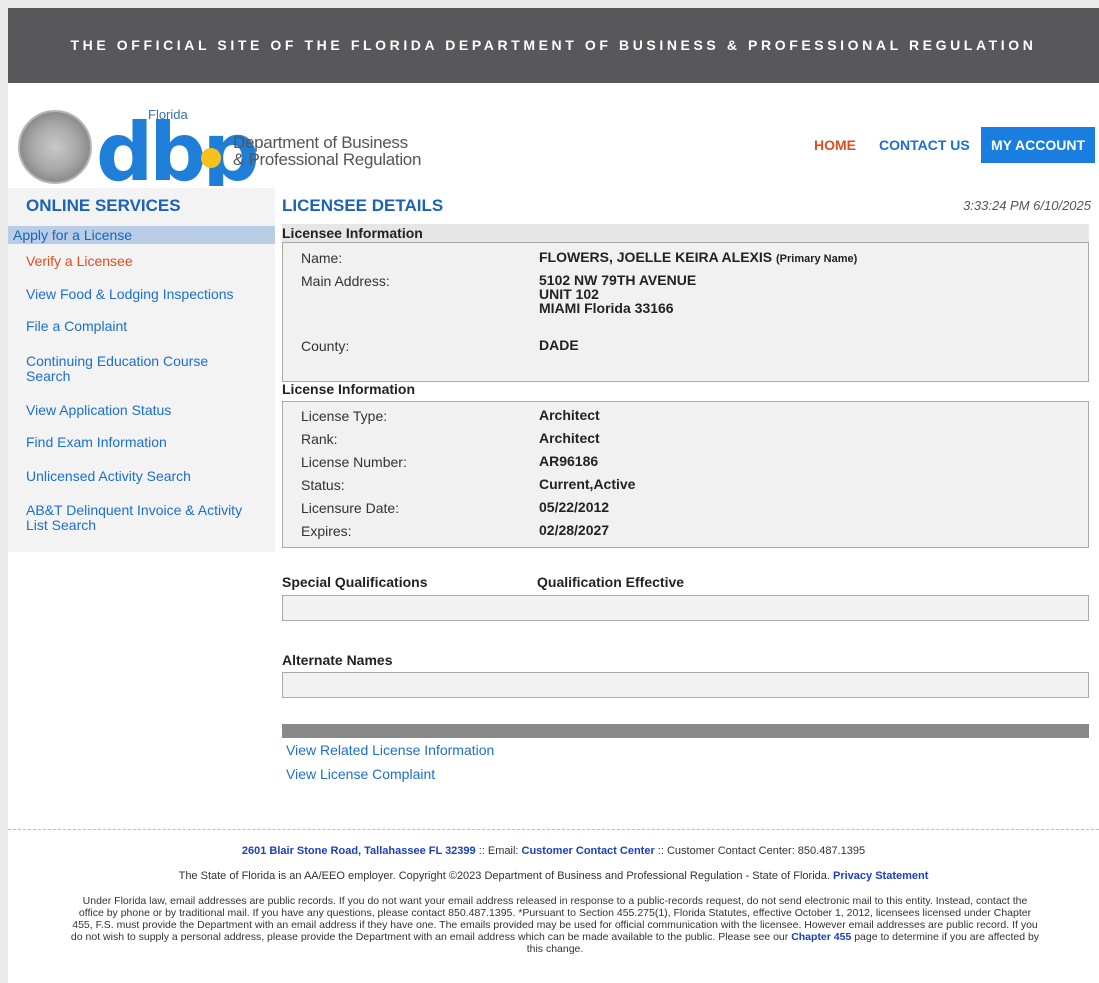 The width and height of the screenshot is (1099, 983). Describe the element at coordinates (924, 145) in the screenshot. I see `nav-contact-link: CONTACT US` at that location.